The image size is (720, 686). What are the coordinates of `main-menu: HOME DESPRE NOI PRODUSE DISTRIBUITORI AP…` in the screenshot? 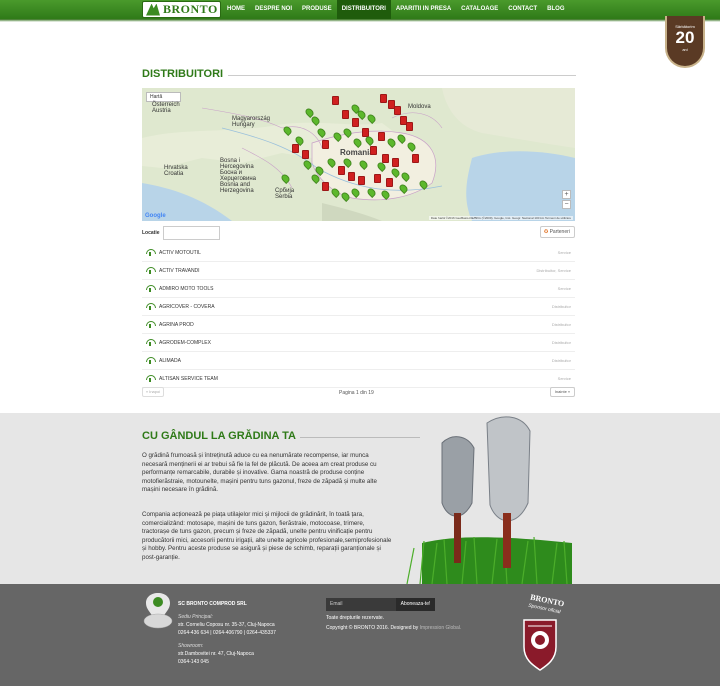 It's located at (396, 9).